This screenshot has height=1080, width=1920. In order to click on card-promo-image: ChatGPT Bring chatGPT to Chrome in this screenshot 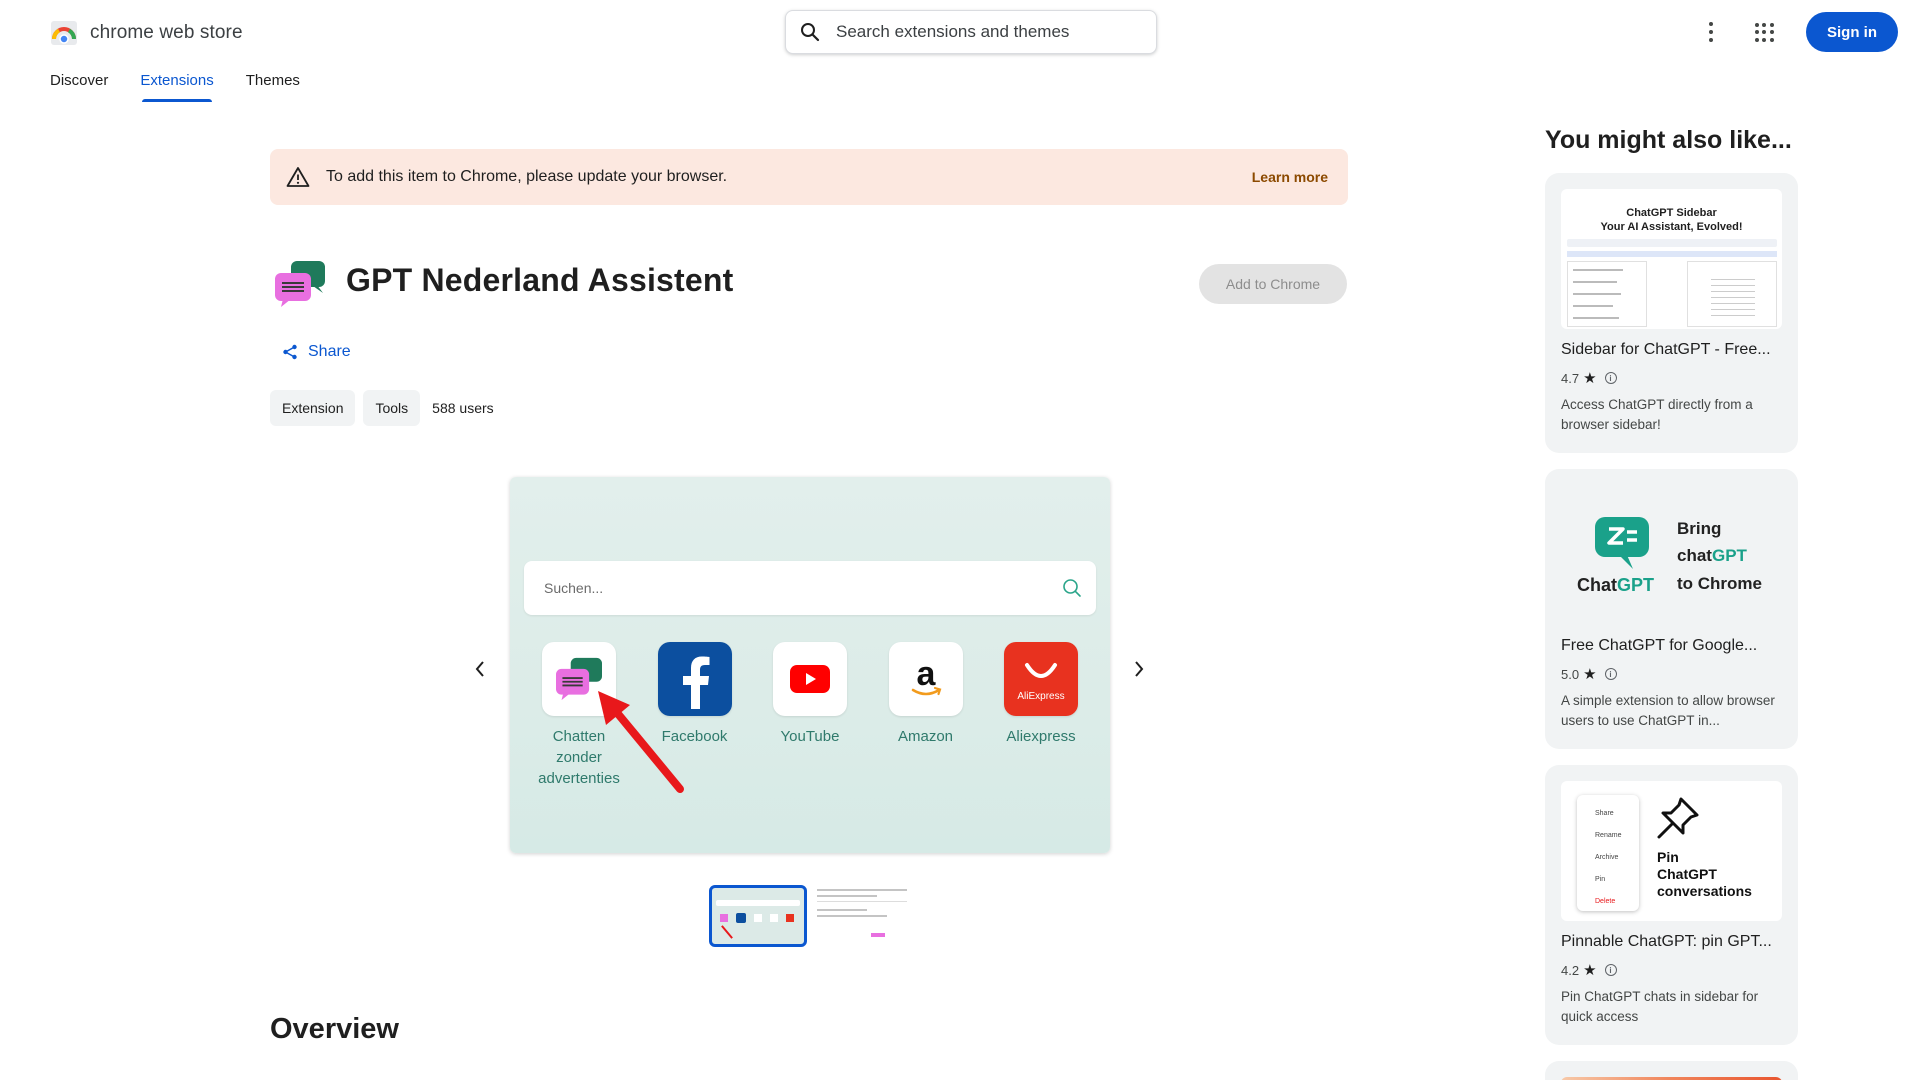, I will do `click(1671, 555)`.